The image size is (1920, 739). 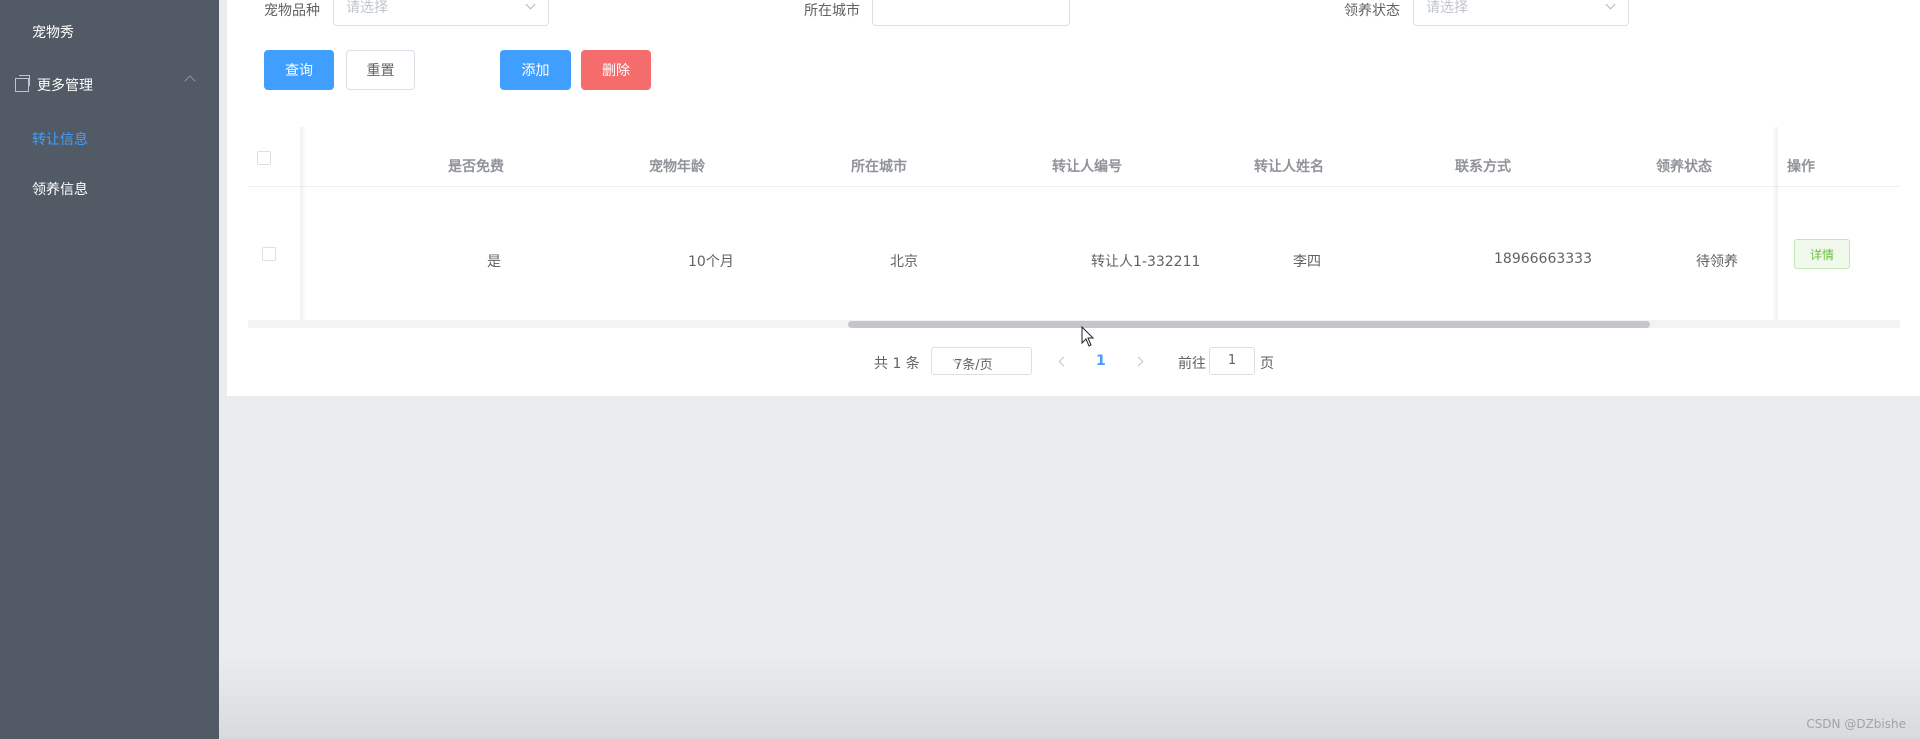 I want to click on page-size-select: 7条/页, so click(x=981, y=361).